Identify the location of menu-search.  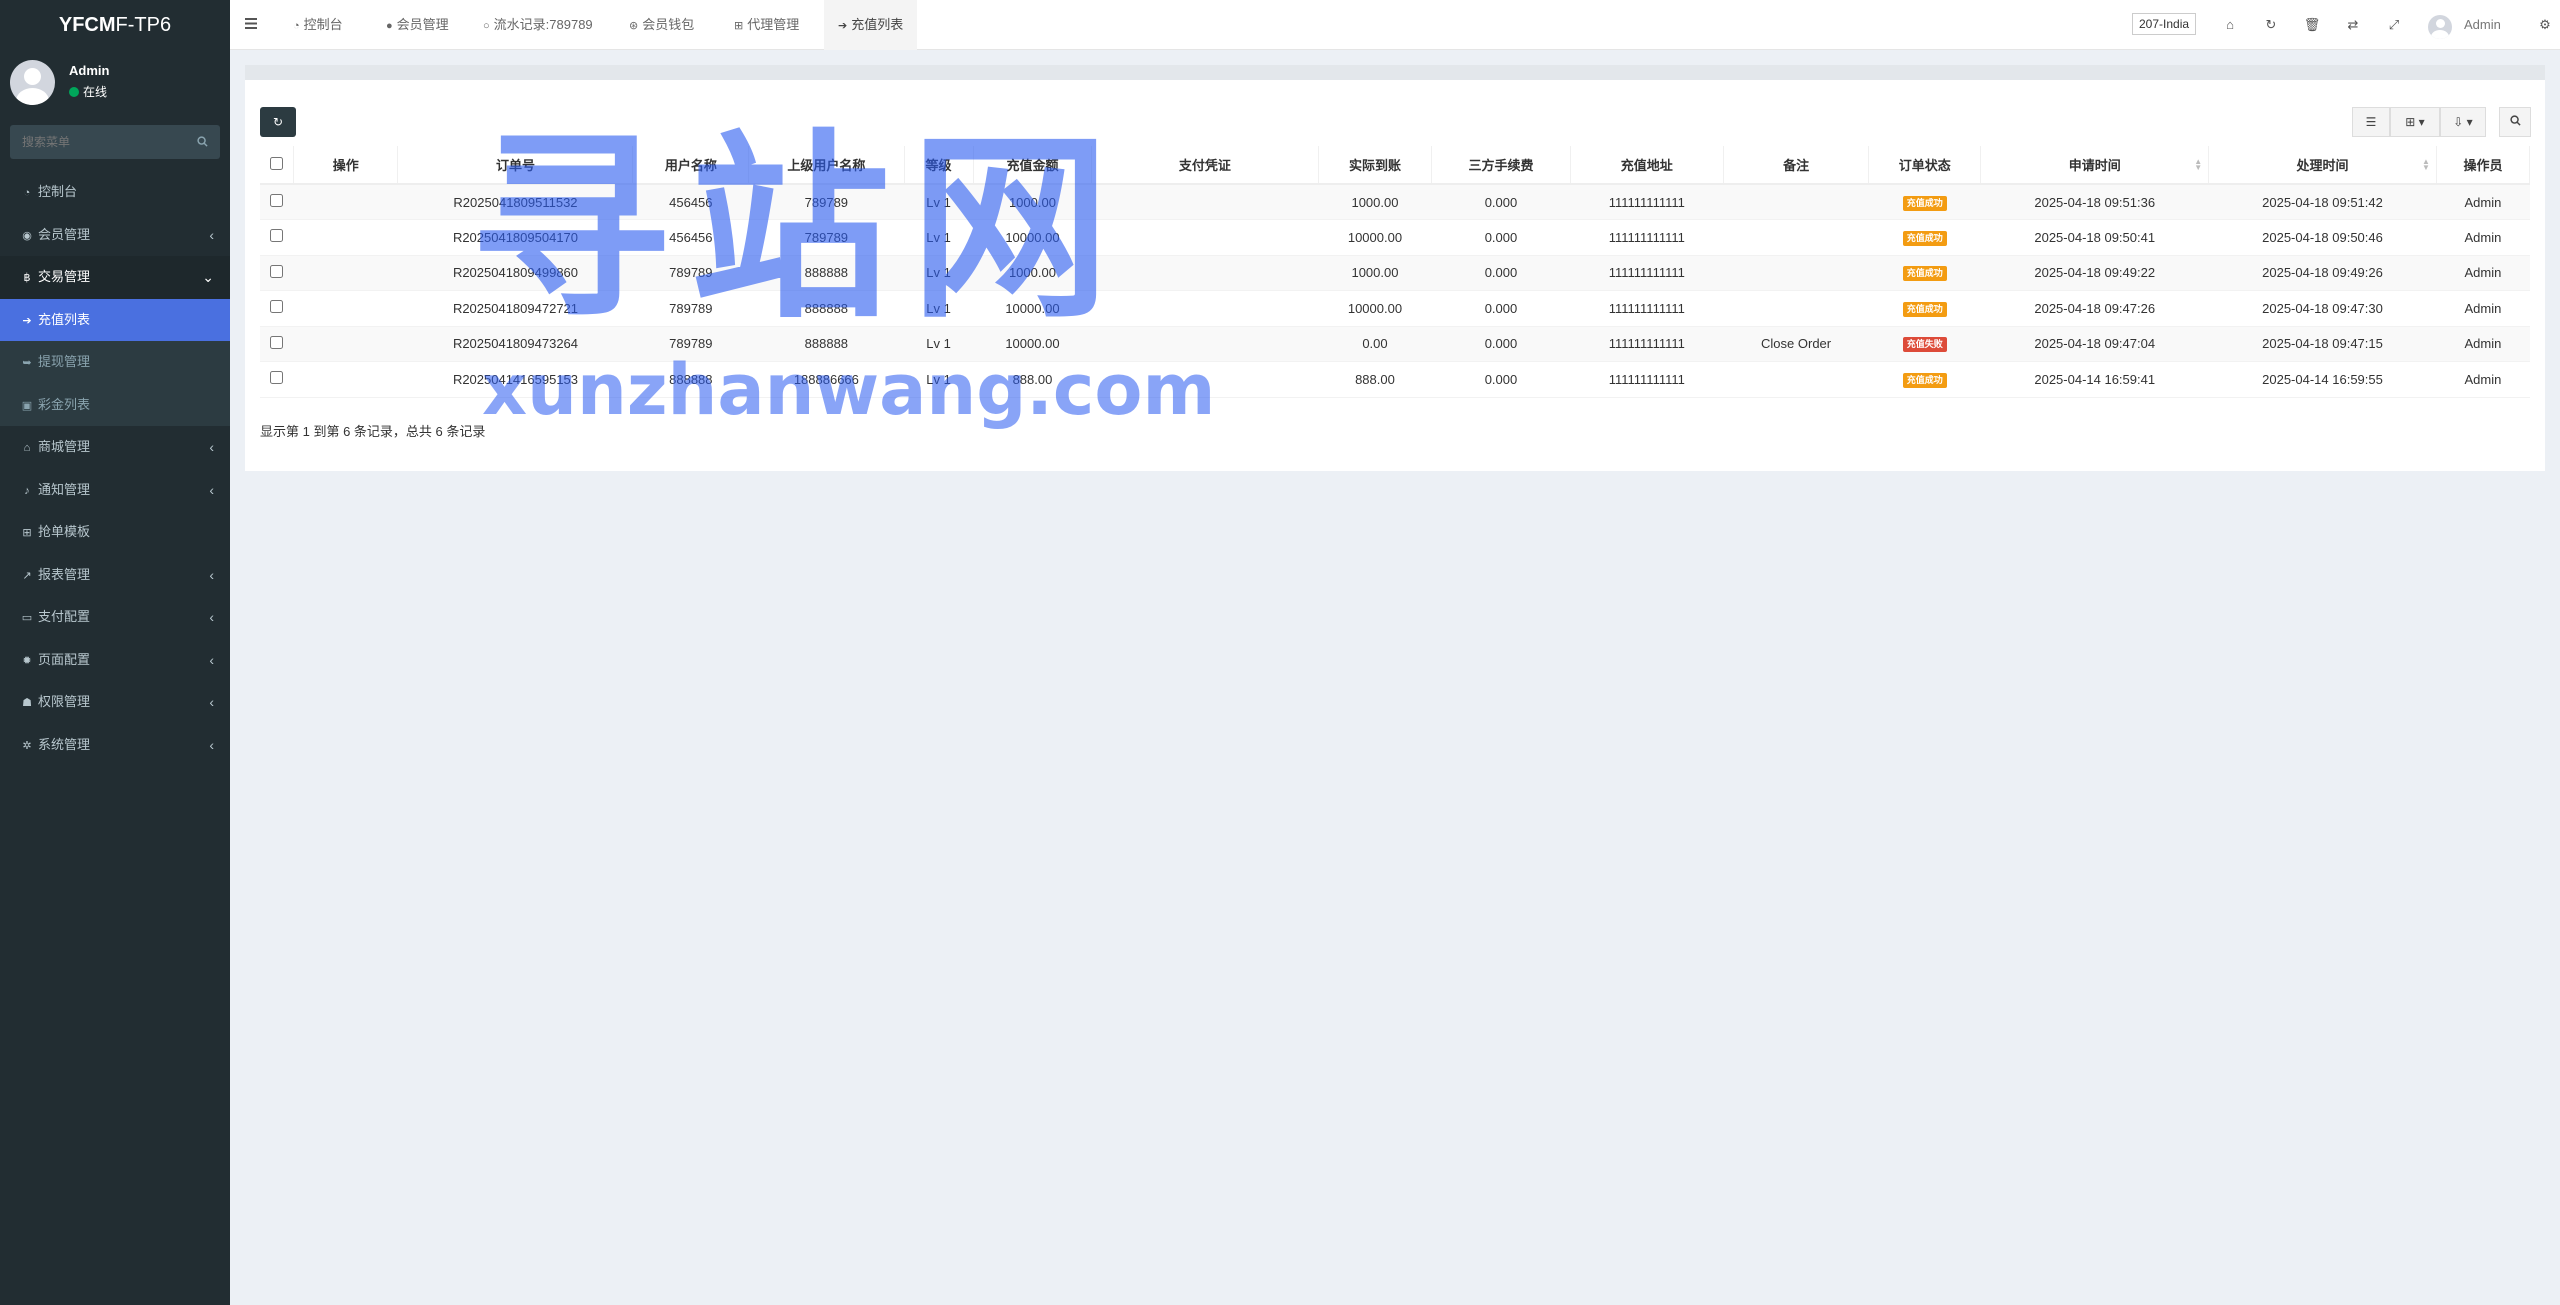
(115, 142).